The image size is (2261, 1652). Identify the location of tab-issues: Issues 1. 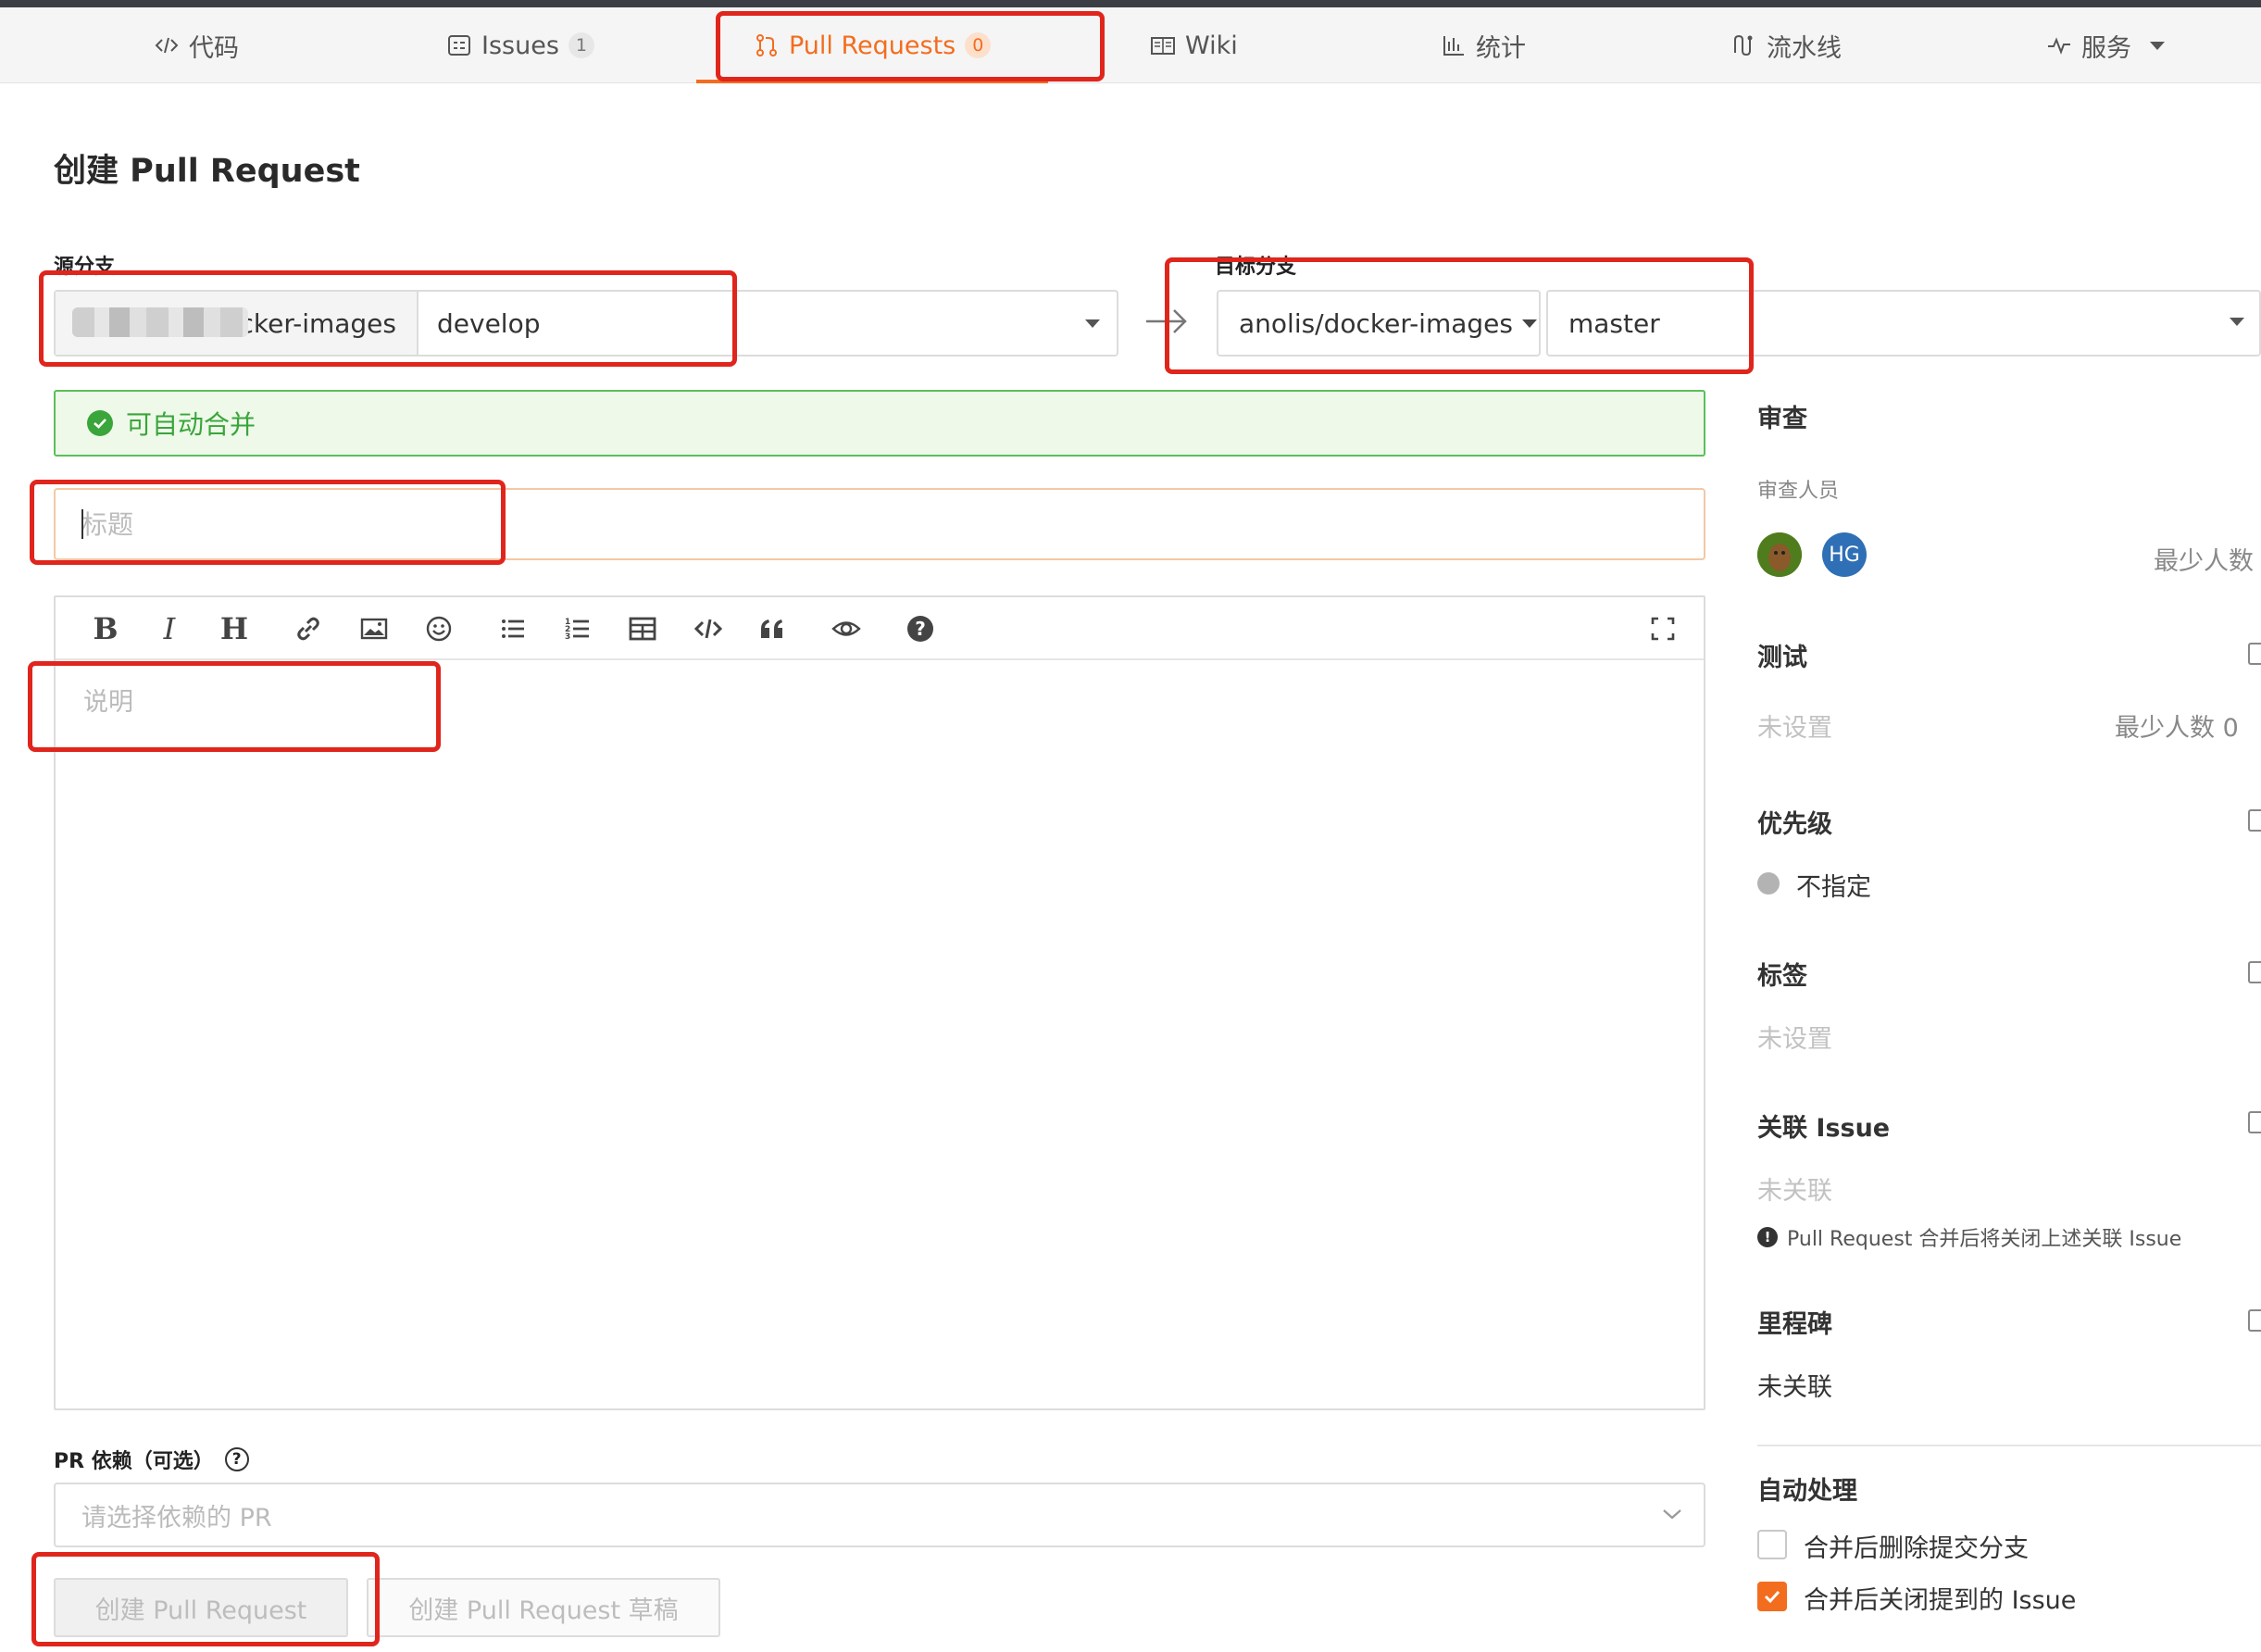
(520, 45).